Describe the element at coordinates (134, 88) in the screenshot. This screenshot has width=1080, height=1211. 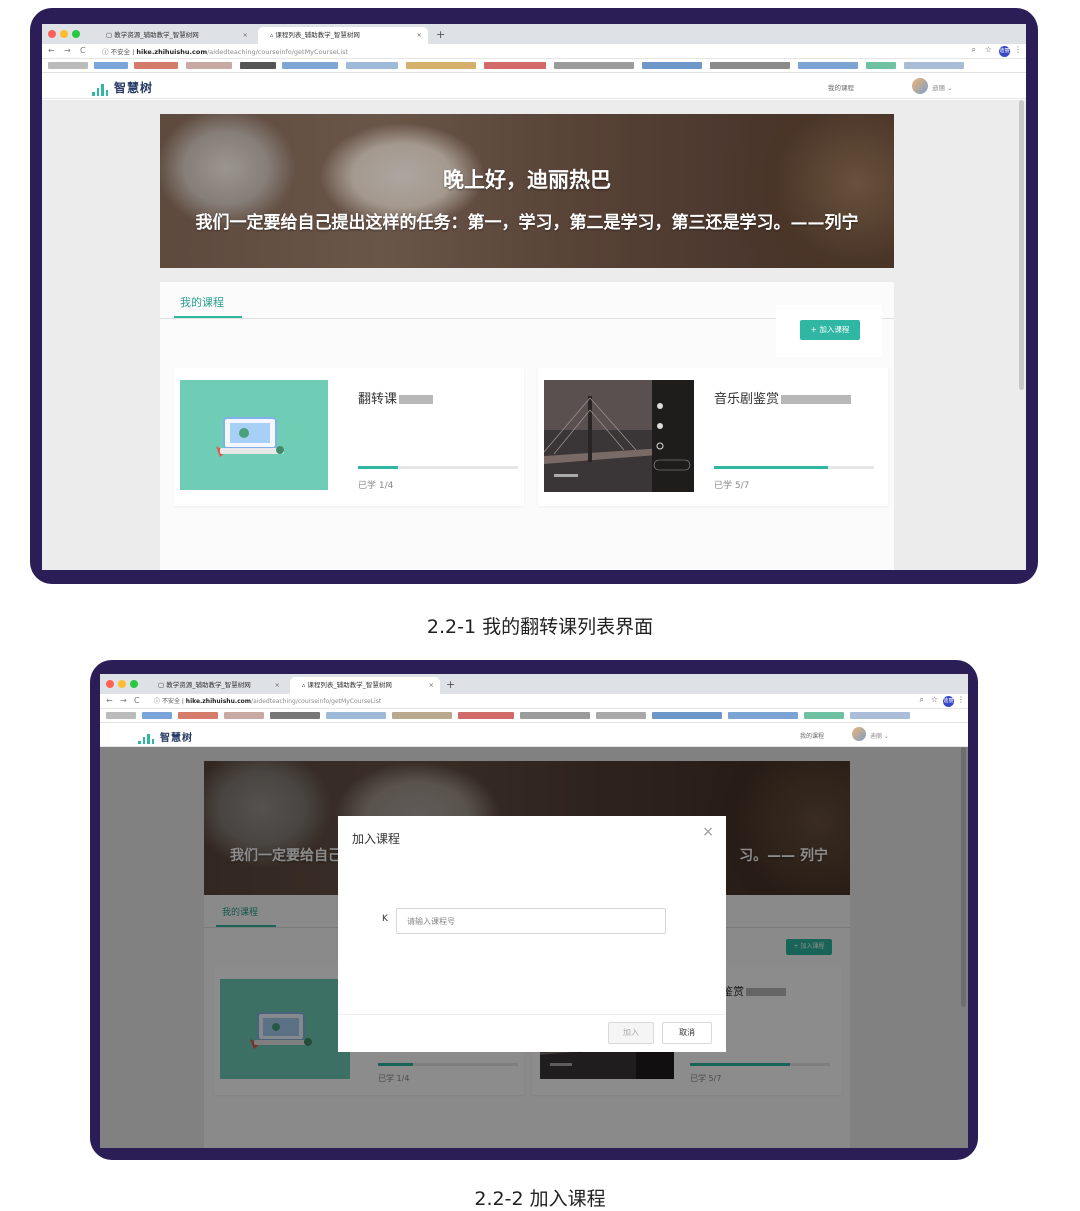
I see `logo-text: 智慧树` at that location.